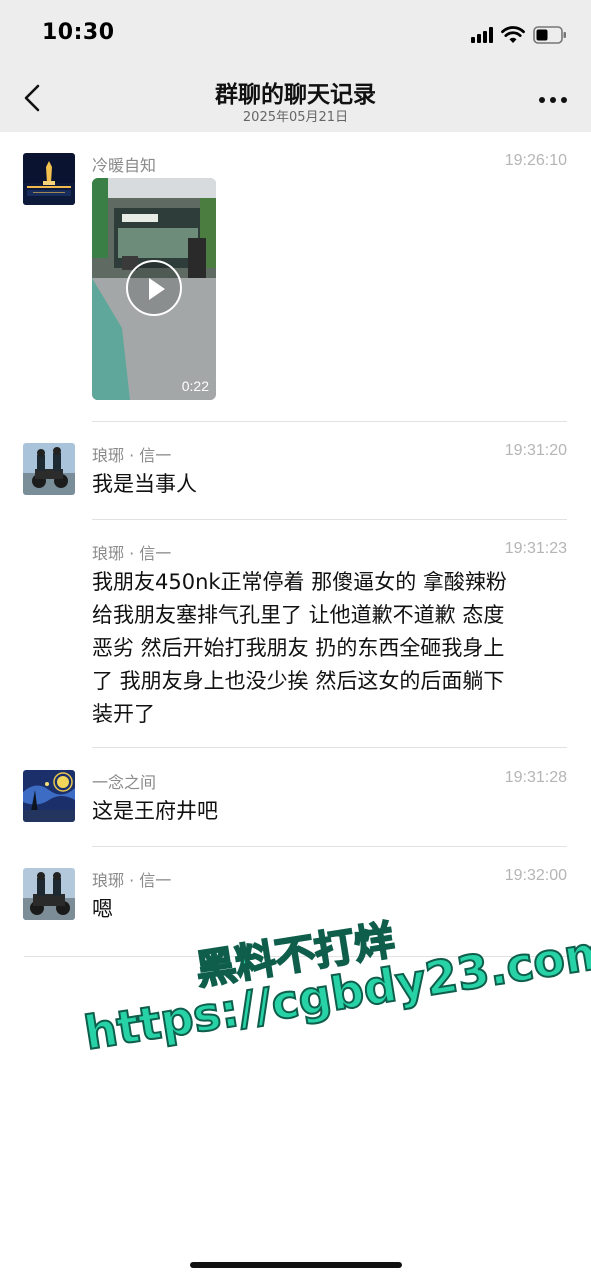 The width and height of the screenshot is (591, 1280). What do you see at coordinates (295, 117) in the screenshot?
I see `page-date: 2025年05月21日` at bounding box center [295, 117].